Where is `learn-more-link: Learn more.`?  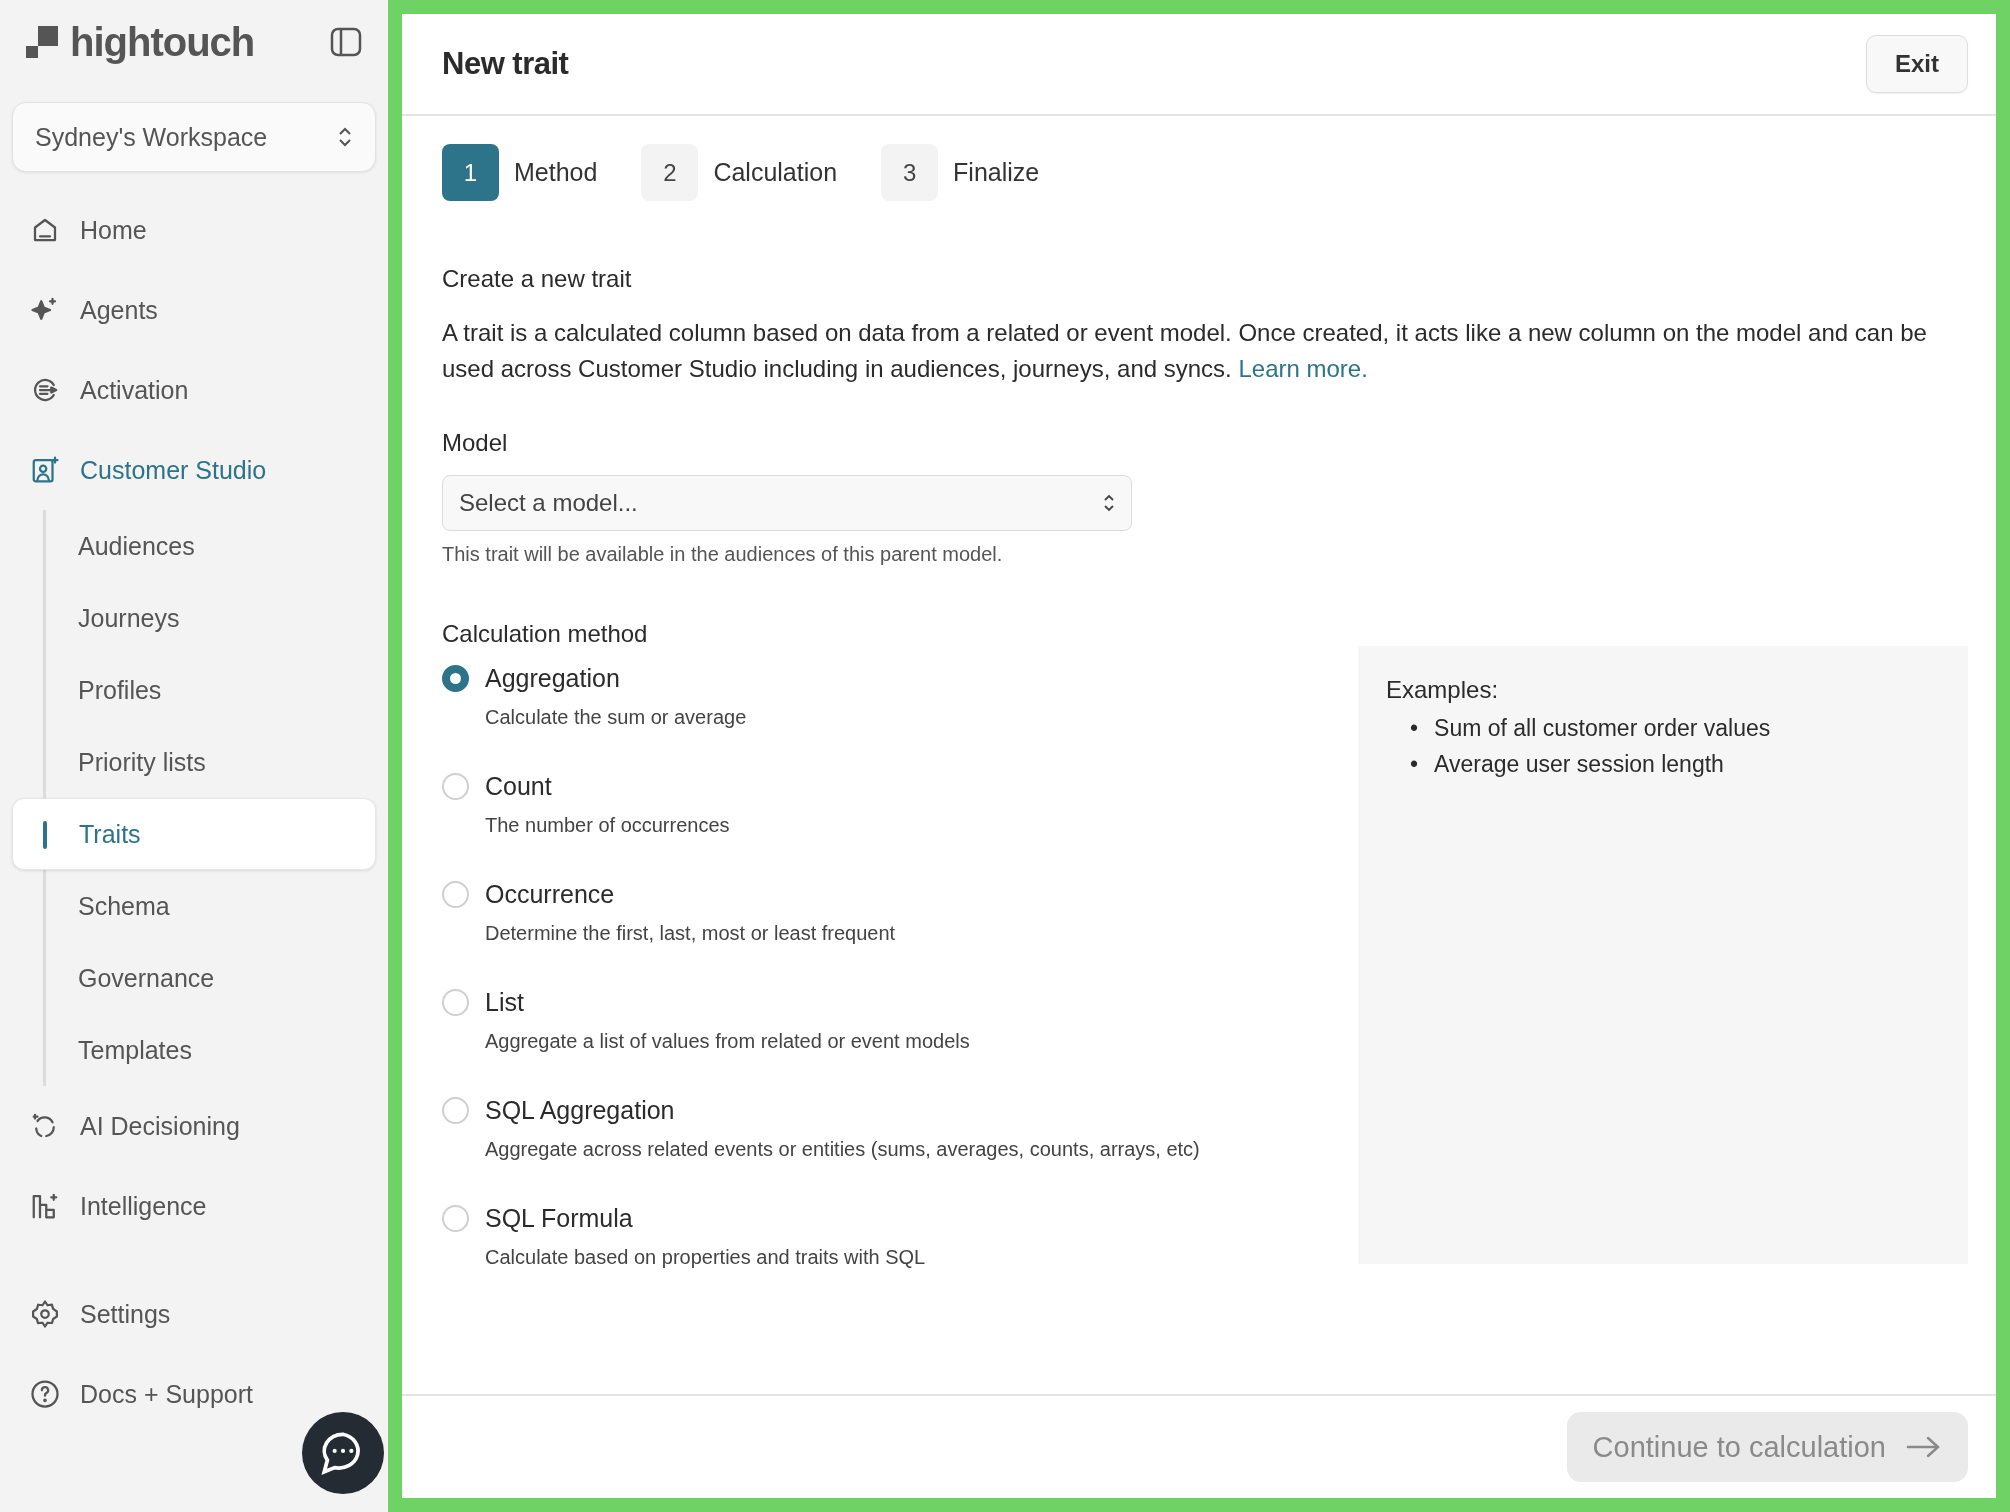 learn-more-link: Learn more. is located at coordinates (1303, 368).